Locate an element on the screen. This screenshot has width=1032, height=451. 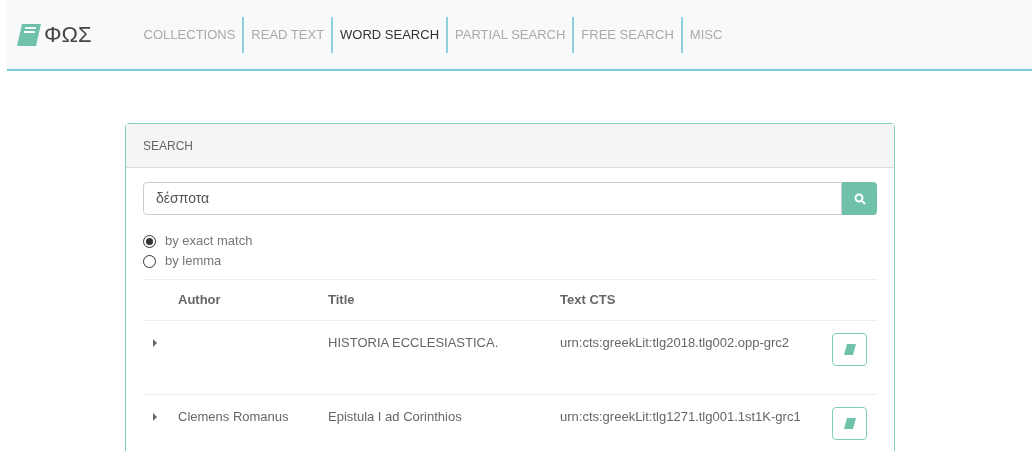
card-header: SEARCH is located at coordinates (510, 146).